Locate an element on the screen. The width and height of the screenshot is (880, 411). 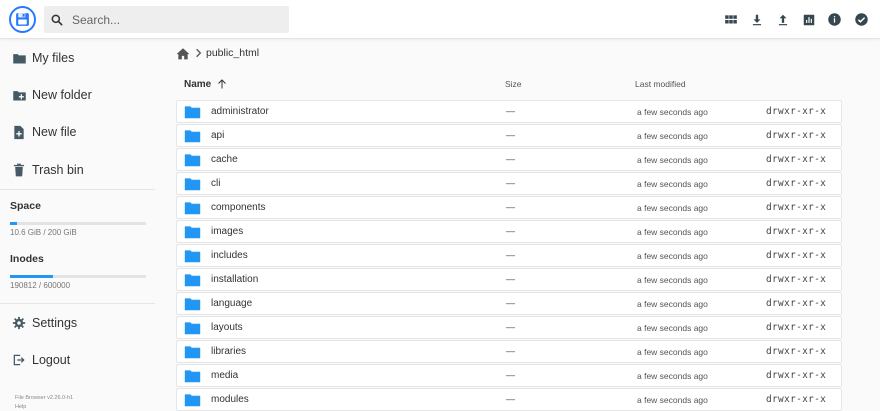
sidebar-item-label: New file is located at coordinates (54, 132).